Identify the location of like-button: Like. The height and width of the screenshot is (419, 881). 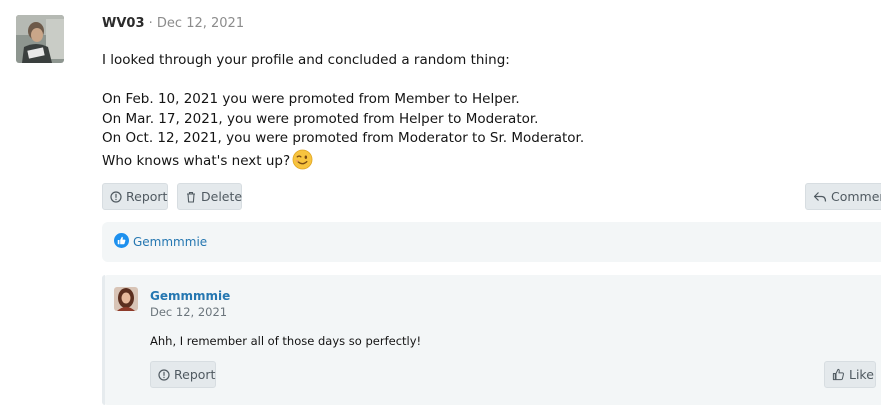
(850, 374).